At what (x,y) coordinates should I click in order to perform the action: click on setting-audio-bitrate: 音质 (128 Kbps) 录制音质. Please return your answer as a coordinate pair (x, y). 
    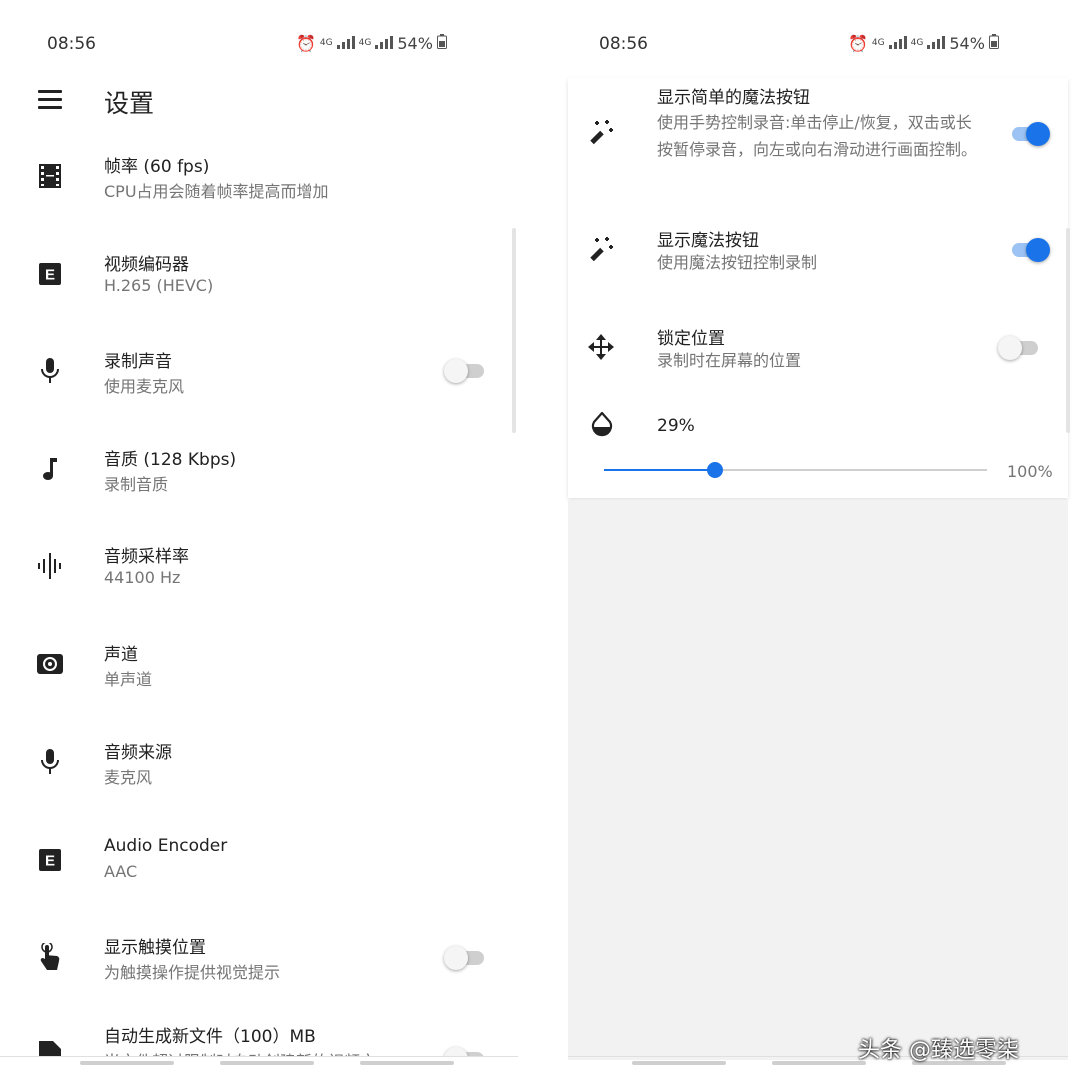
    Looking at the image, I should click on (260, 485).